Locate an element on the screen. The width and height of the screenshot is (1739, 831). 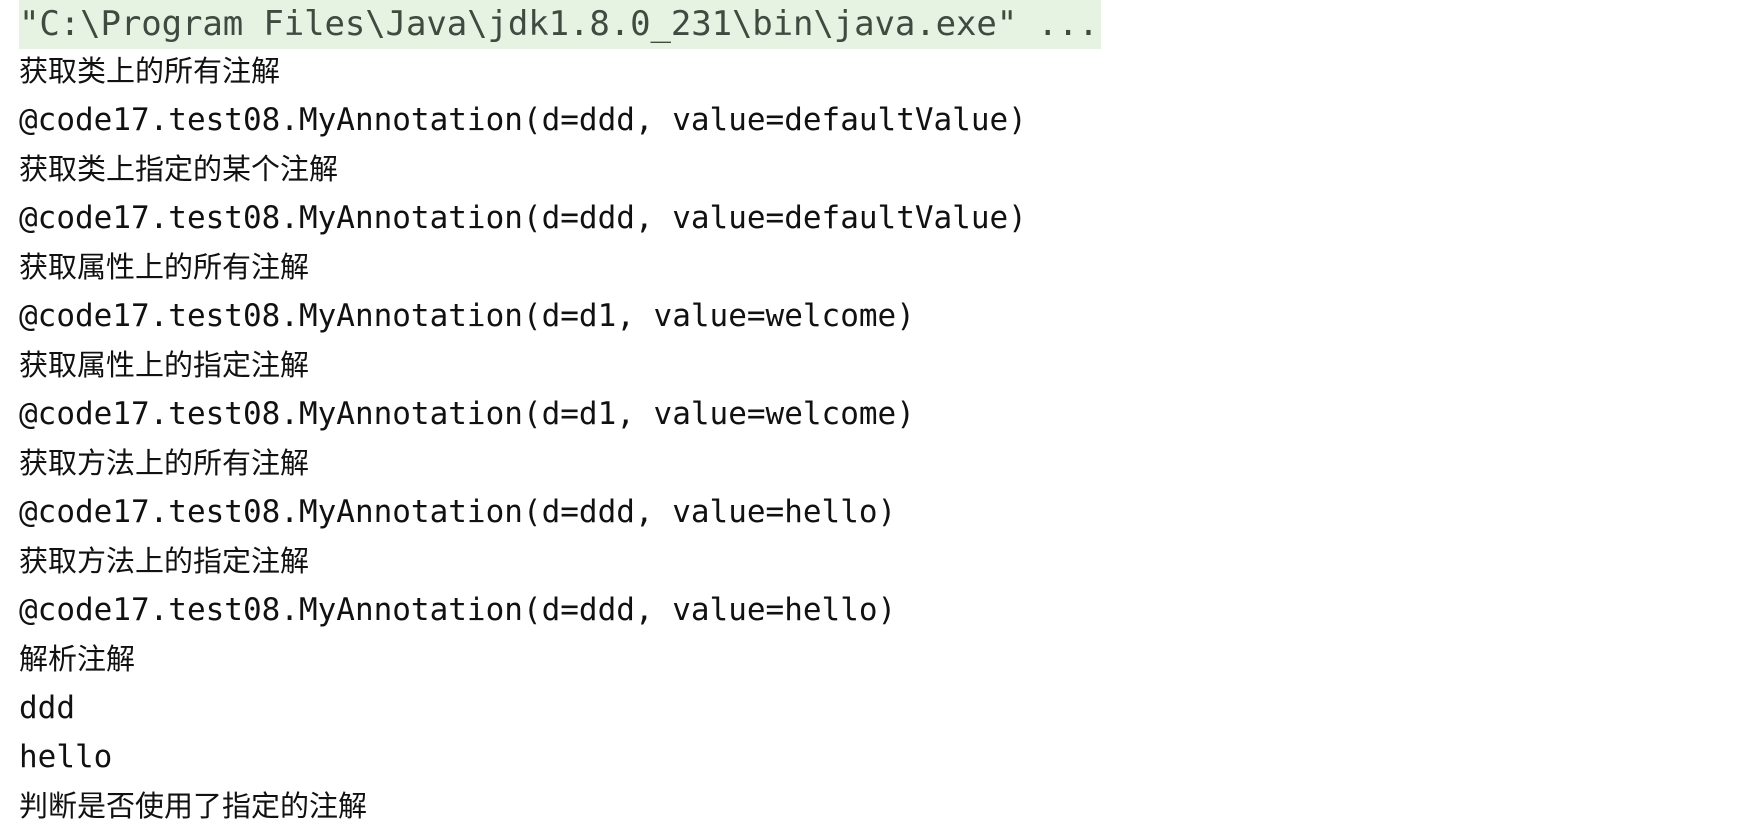
console-line: 获取类上指定的某个注解 is located at coordinates (179, 169).